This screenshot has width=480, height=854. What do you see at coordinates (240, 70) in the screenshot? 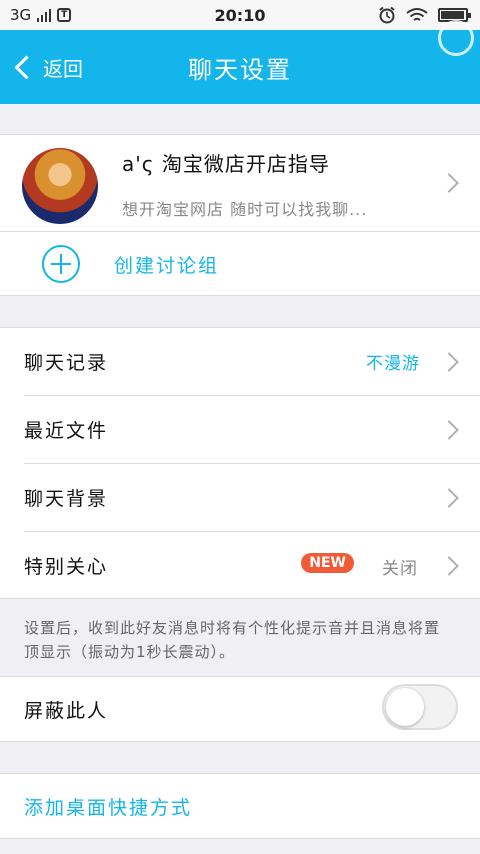
I see `page-title: 聊天设置` at bounding box center [240, 70].